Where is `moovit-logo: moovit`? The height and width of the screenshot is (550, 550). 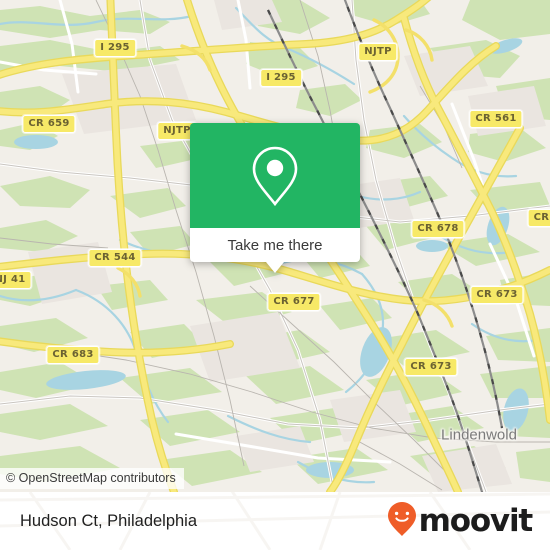 moovit-logo: moovit is located at coordinates (460, 521).